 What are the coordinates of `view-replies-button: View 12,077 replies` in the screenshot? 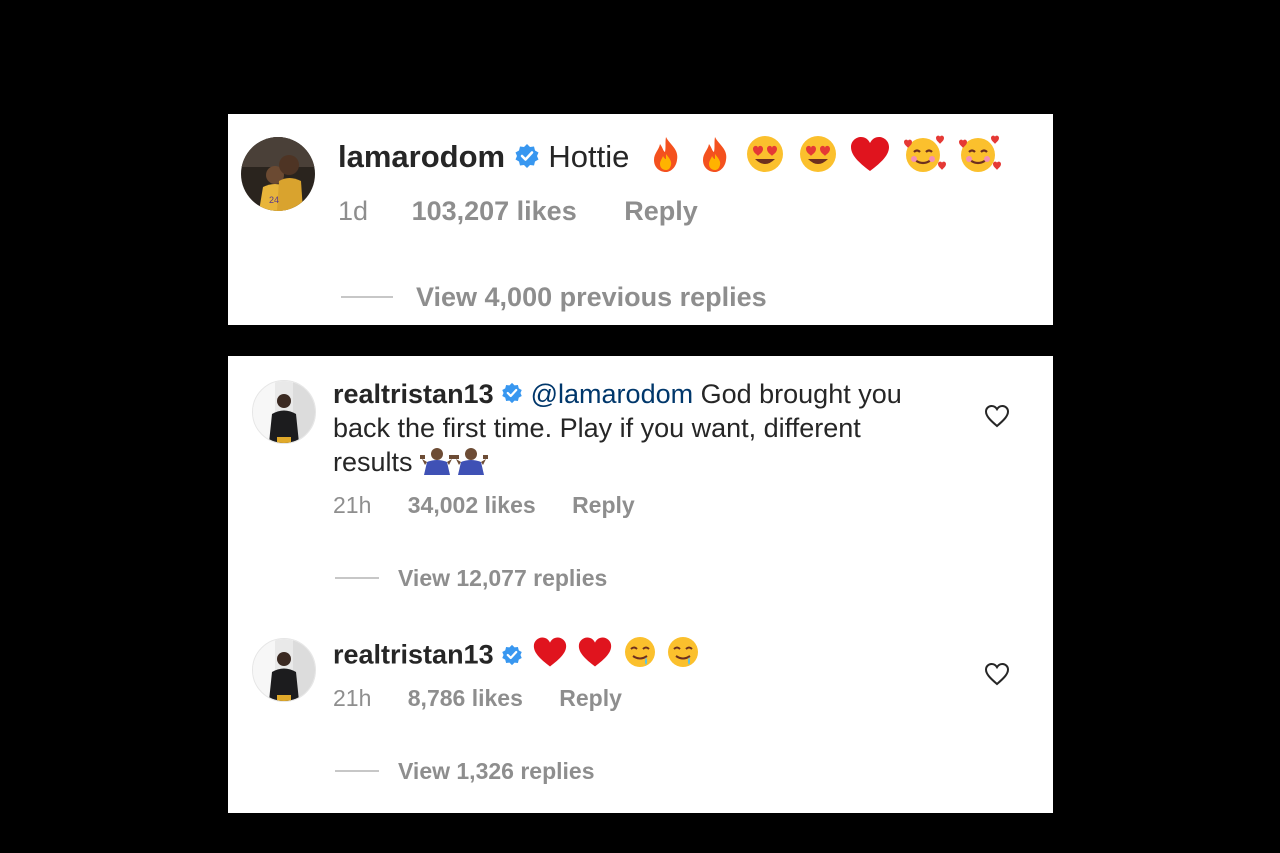 It's located at (502, 578).